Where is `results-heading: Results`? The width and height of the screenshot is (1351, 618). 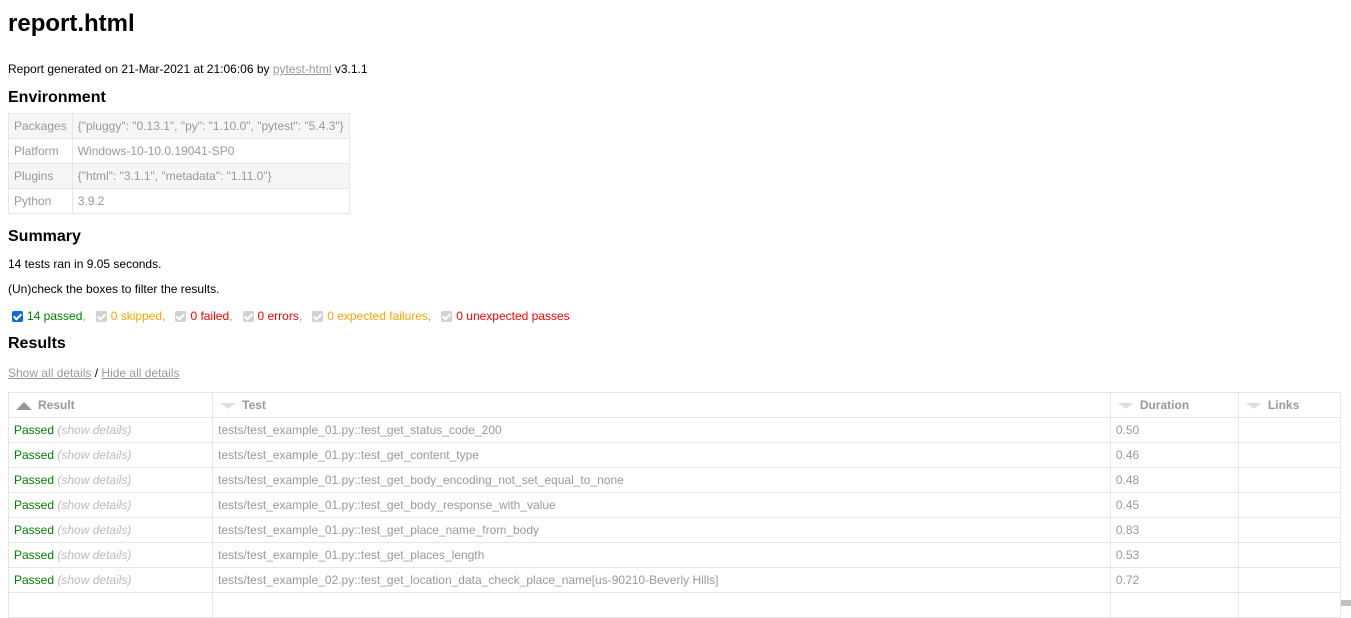
results-heading: Results is located at coordinates (37, 343).